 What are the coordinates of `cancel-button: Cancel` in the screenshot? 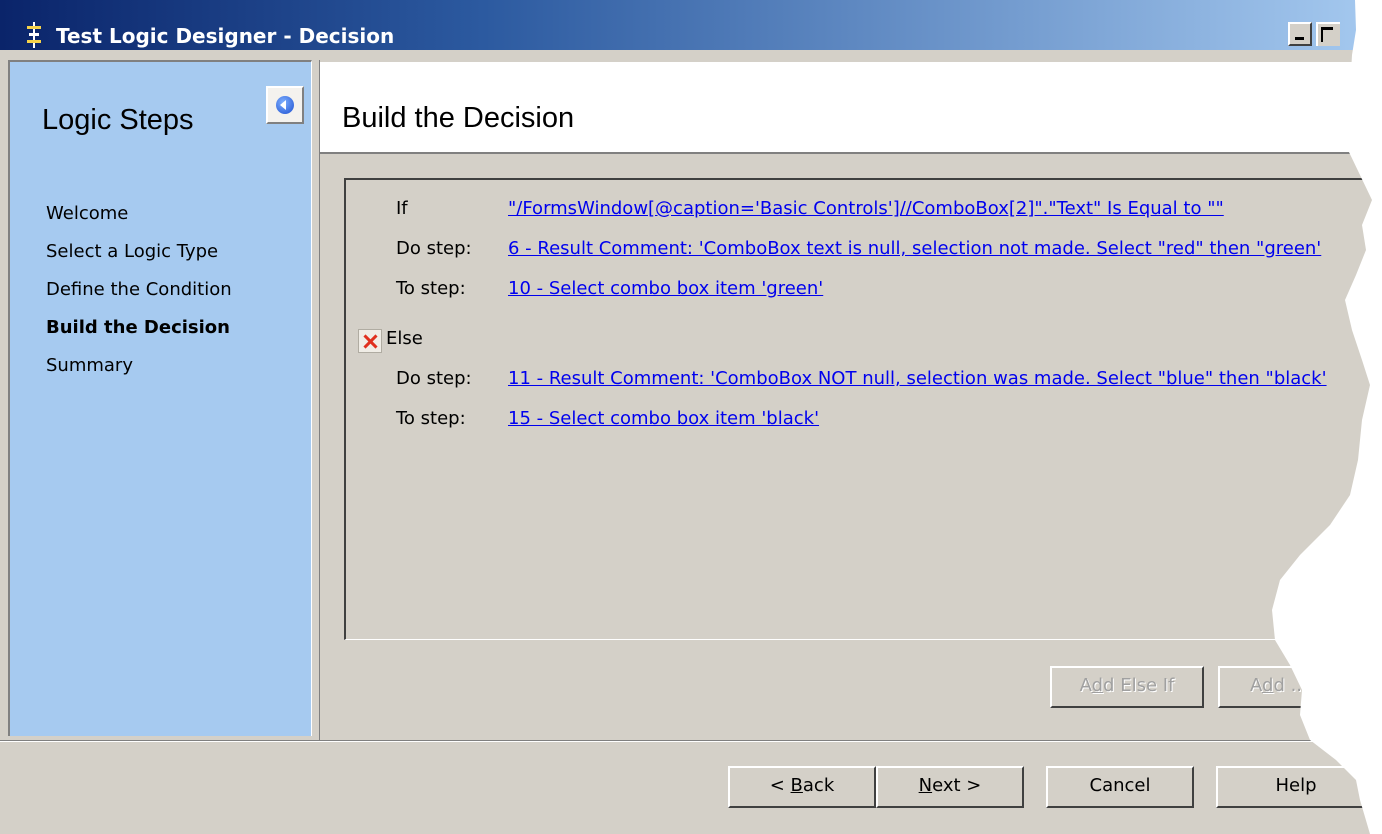 It's located at (1120, 787).